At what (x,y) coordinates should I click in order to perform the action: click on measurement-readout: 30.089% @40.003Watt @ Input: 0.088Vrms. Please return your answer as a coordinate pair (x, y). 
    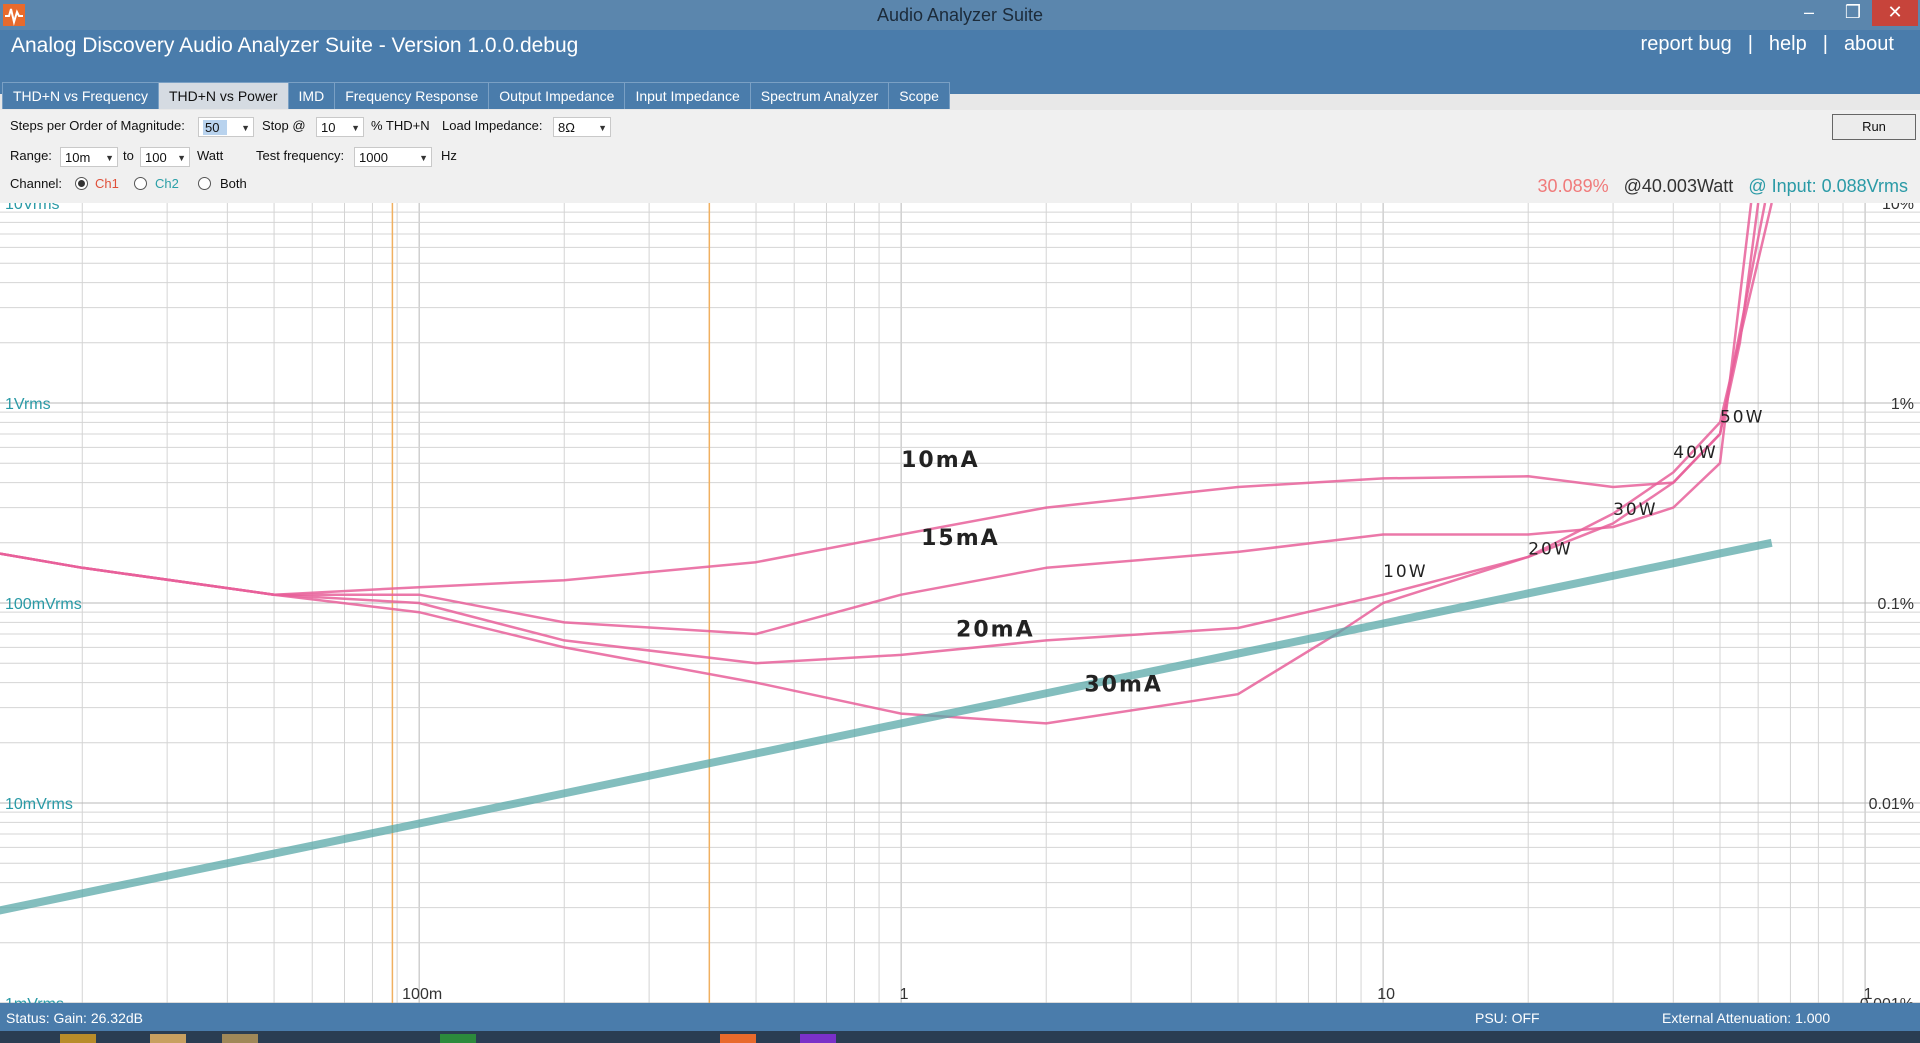
    Looking at the image, I should click on (1723, 186).